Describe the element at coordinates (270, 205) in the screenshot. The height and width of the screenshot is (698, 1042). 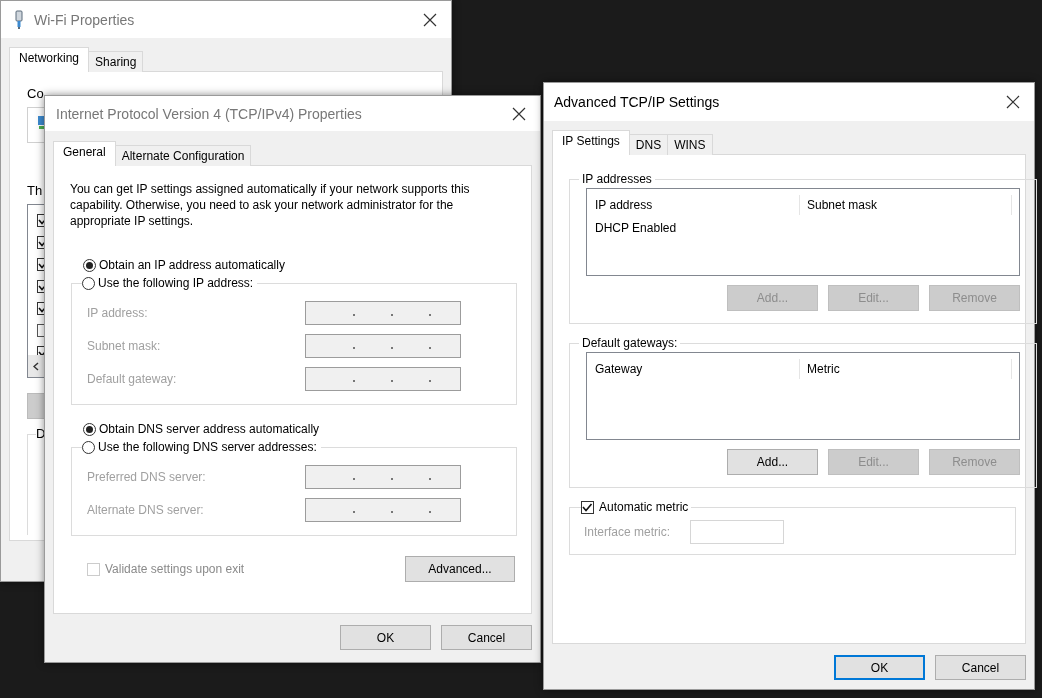
I see `description-text: You can get IP settings assigned automatically if your network supports this capability. Otherwise, you need to ask your network administrator for the appropriate IP settings.` at that location.